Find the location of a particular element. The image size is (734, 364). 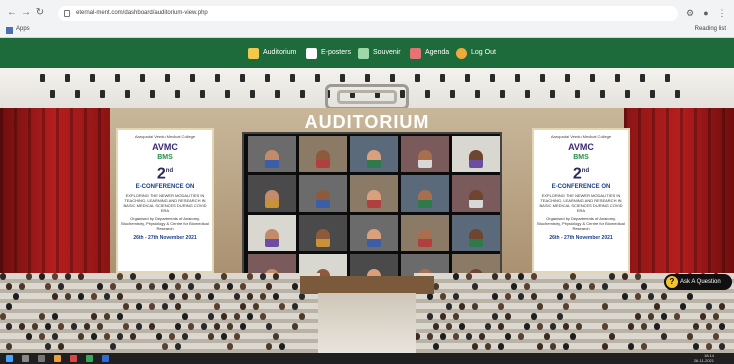

nav-e-posters: E-posters is located at coordinates (328, 53).